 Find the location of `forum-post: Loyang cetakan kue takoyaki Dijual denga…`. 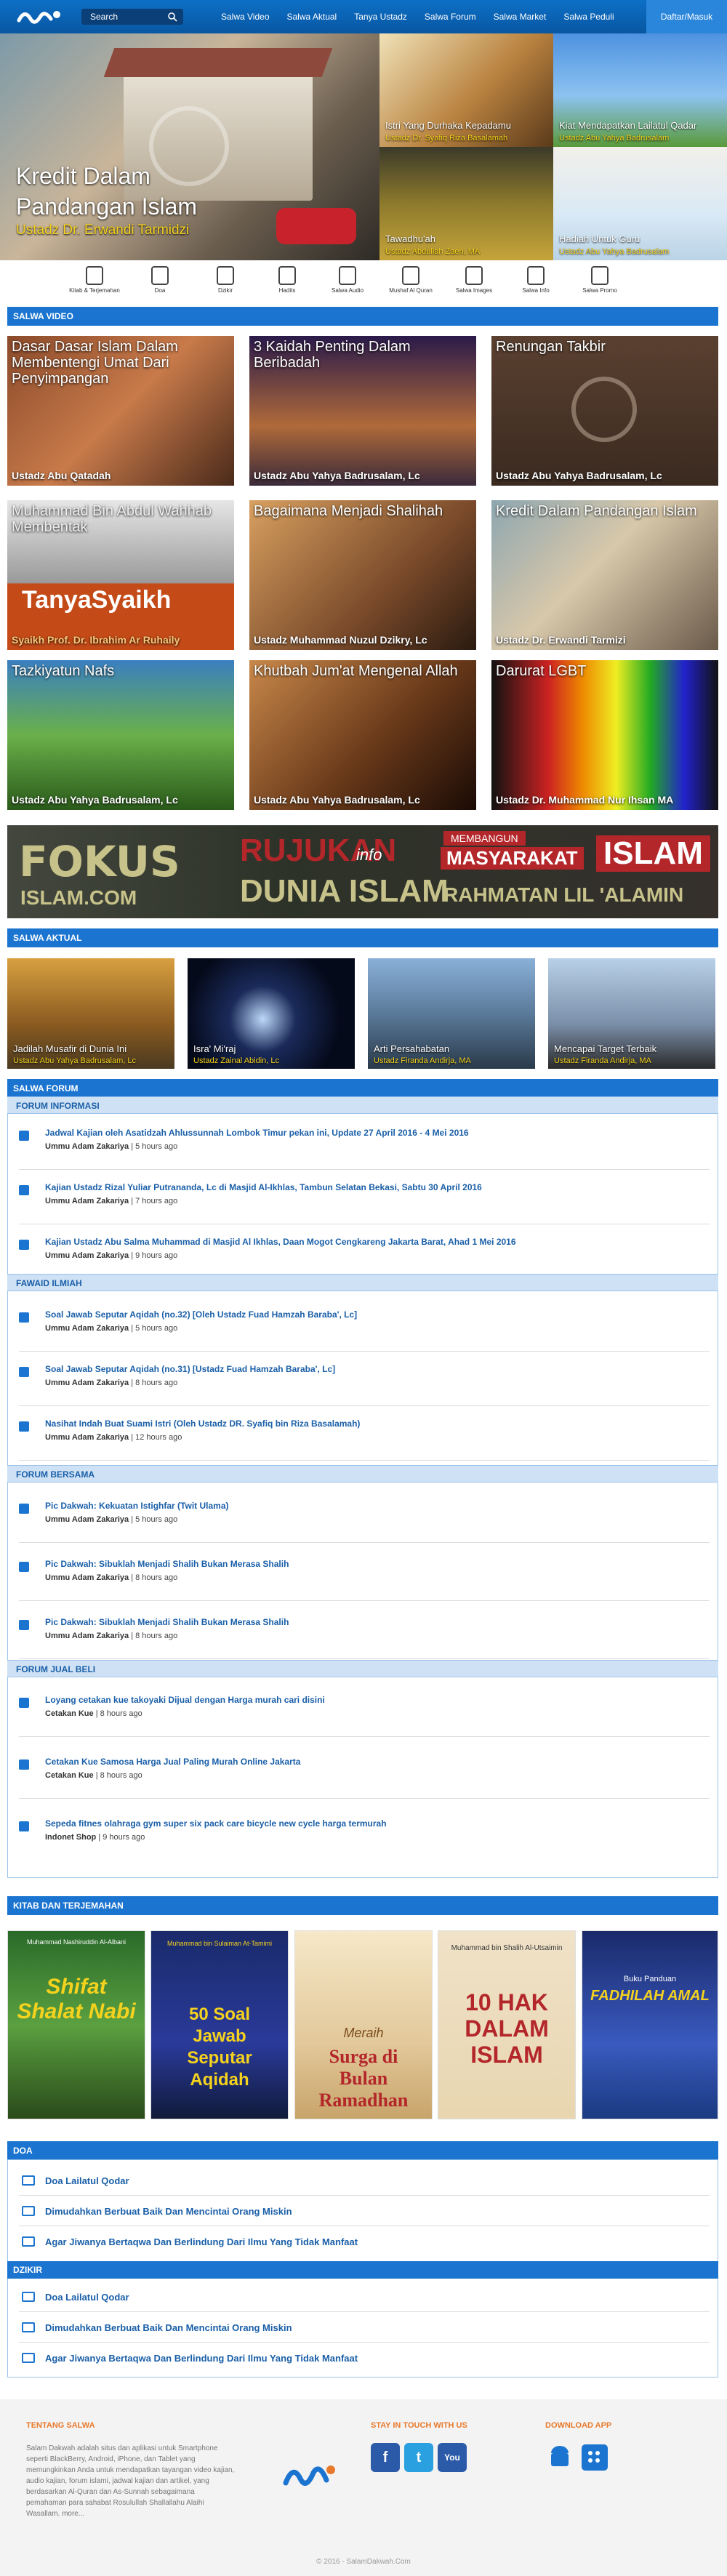

forum-post: Loyang cetakan kue takoyaki Dijual denga… is located at coordinates (364, 1714).